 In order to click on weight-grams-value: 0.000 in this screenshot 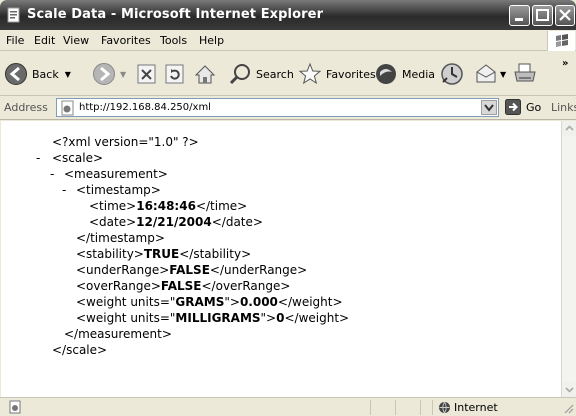, I will do `click(258, 302)`.